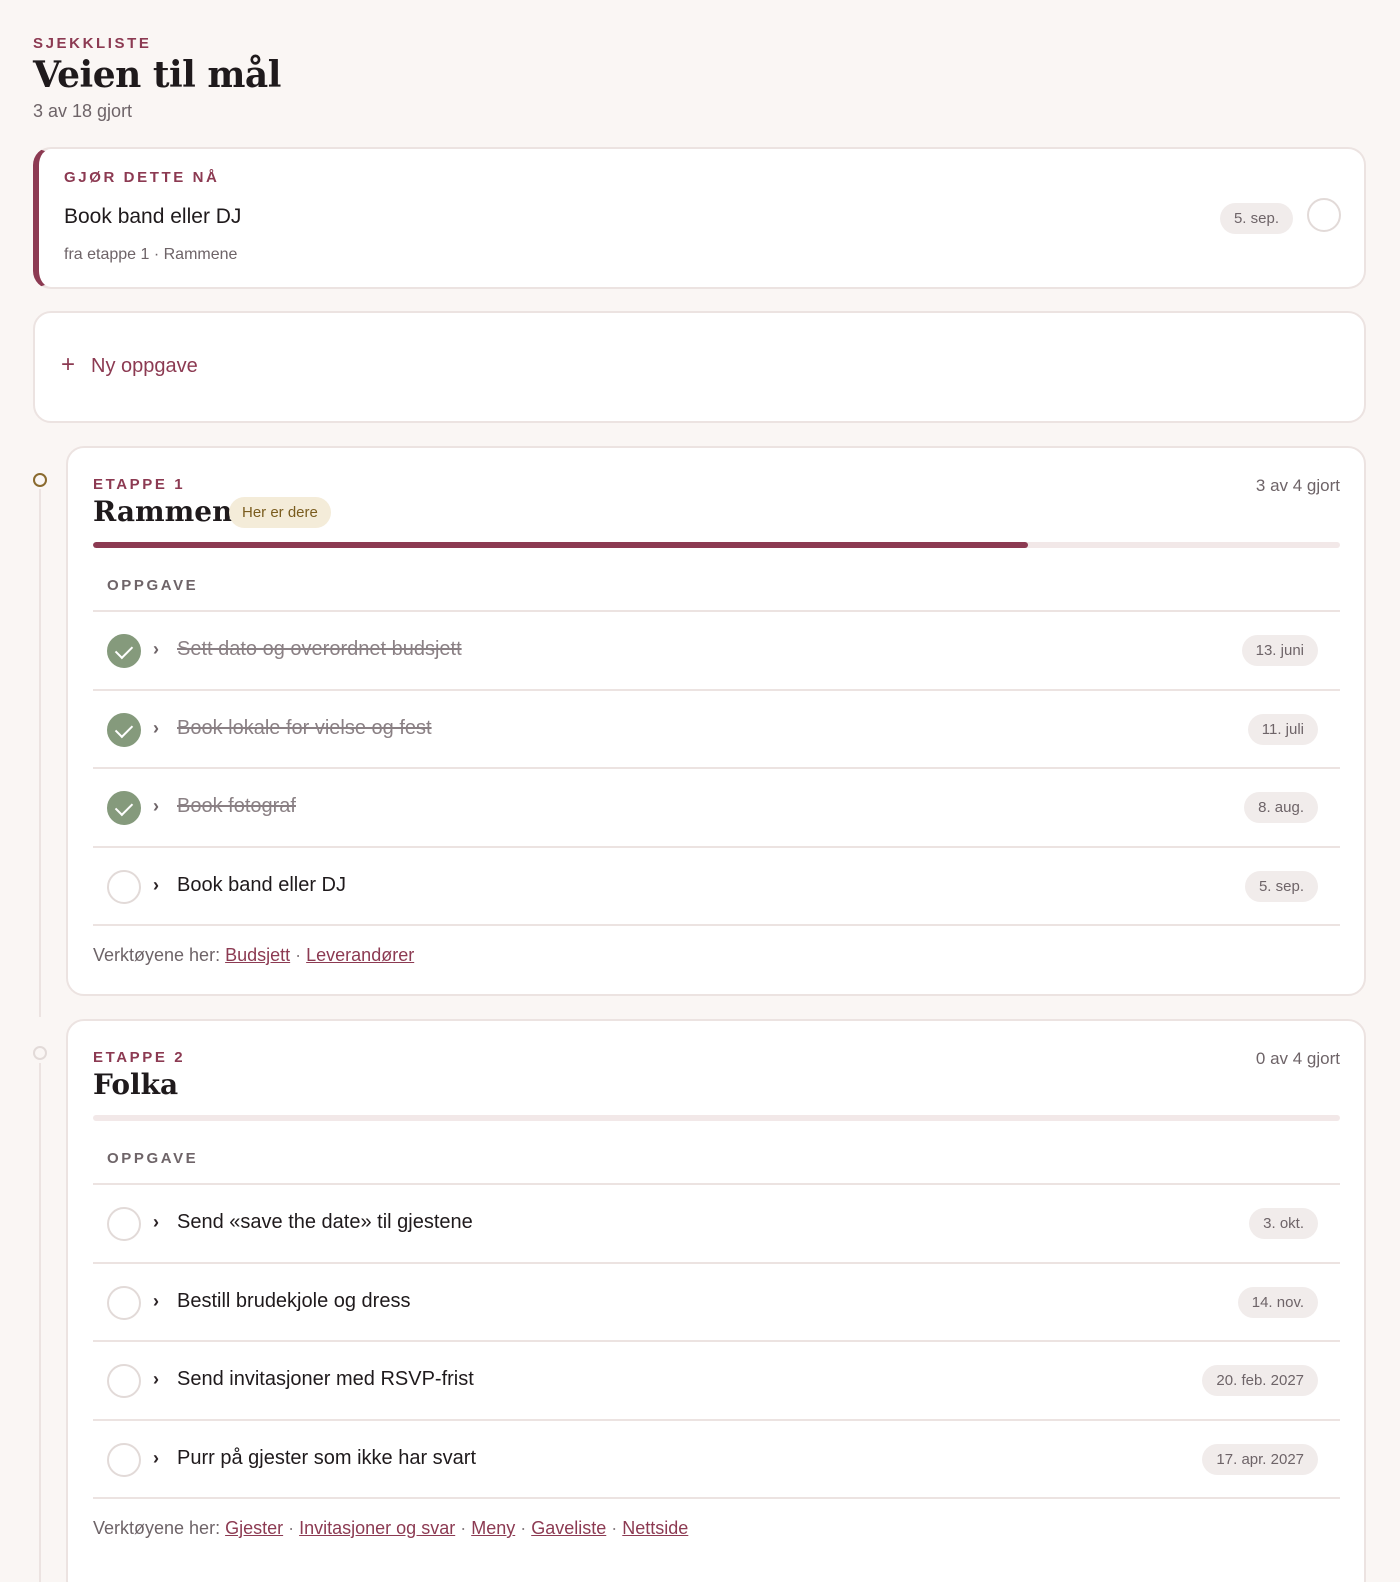 The image size is (1400, 1582). What do you see at coordinates (280, 512) in the screenshot?
I see `current-stage-badge: Her er dere` at bounding box center [280, 512].